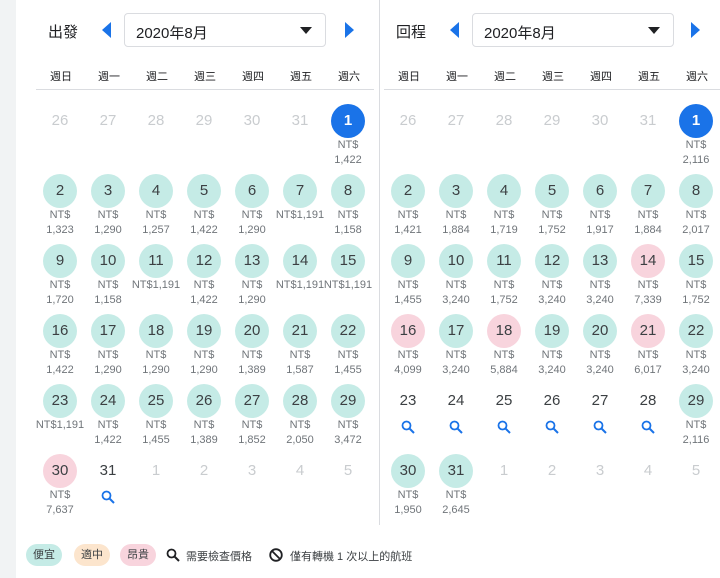 This screenshot has height=578, width=720. Describe the element at coordinates (648, 419) in the screenshot. I see `calendar-day: 28` at that location.